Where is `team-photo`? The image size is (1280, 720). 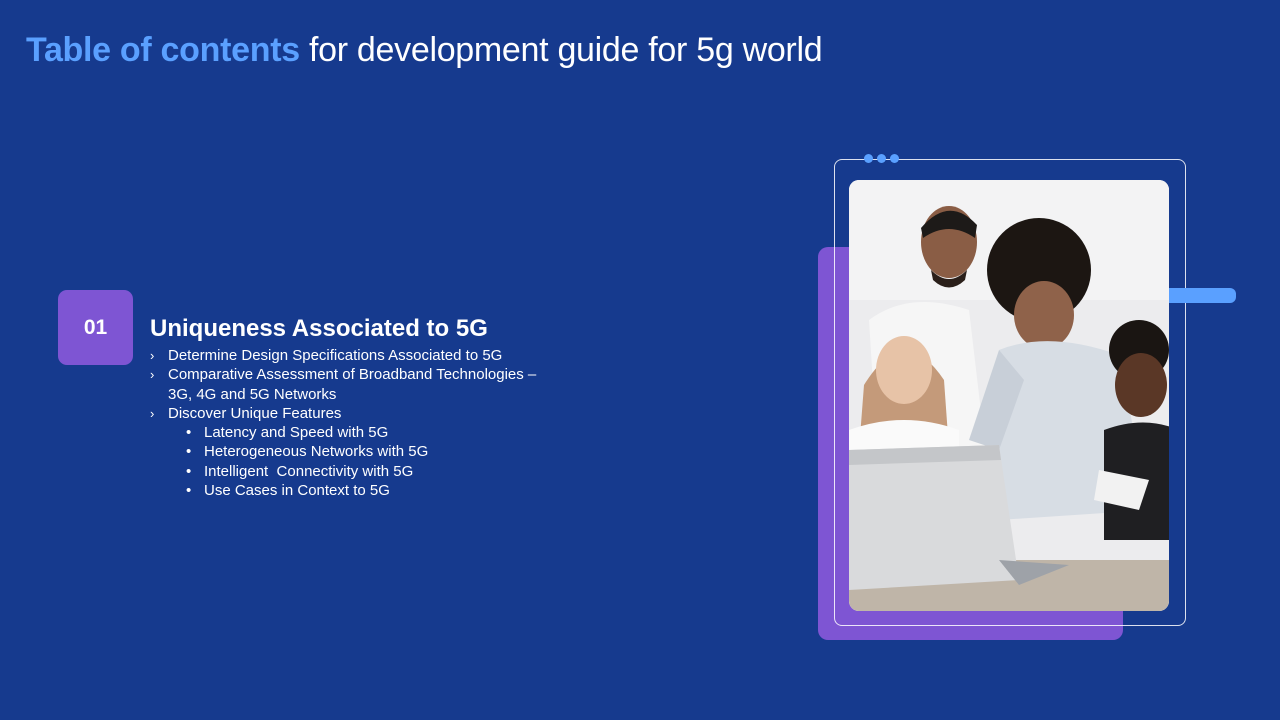
team-photo is located at coordinates (1009, 395).